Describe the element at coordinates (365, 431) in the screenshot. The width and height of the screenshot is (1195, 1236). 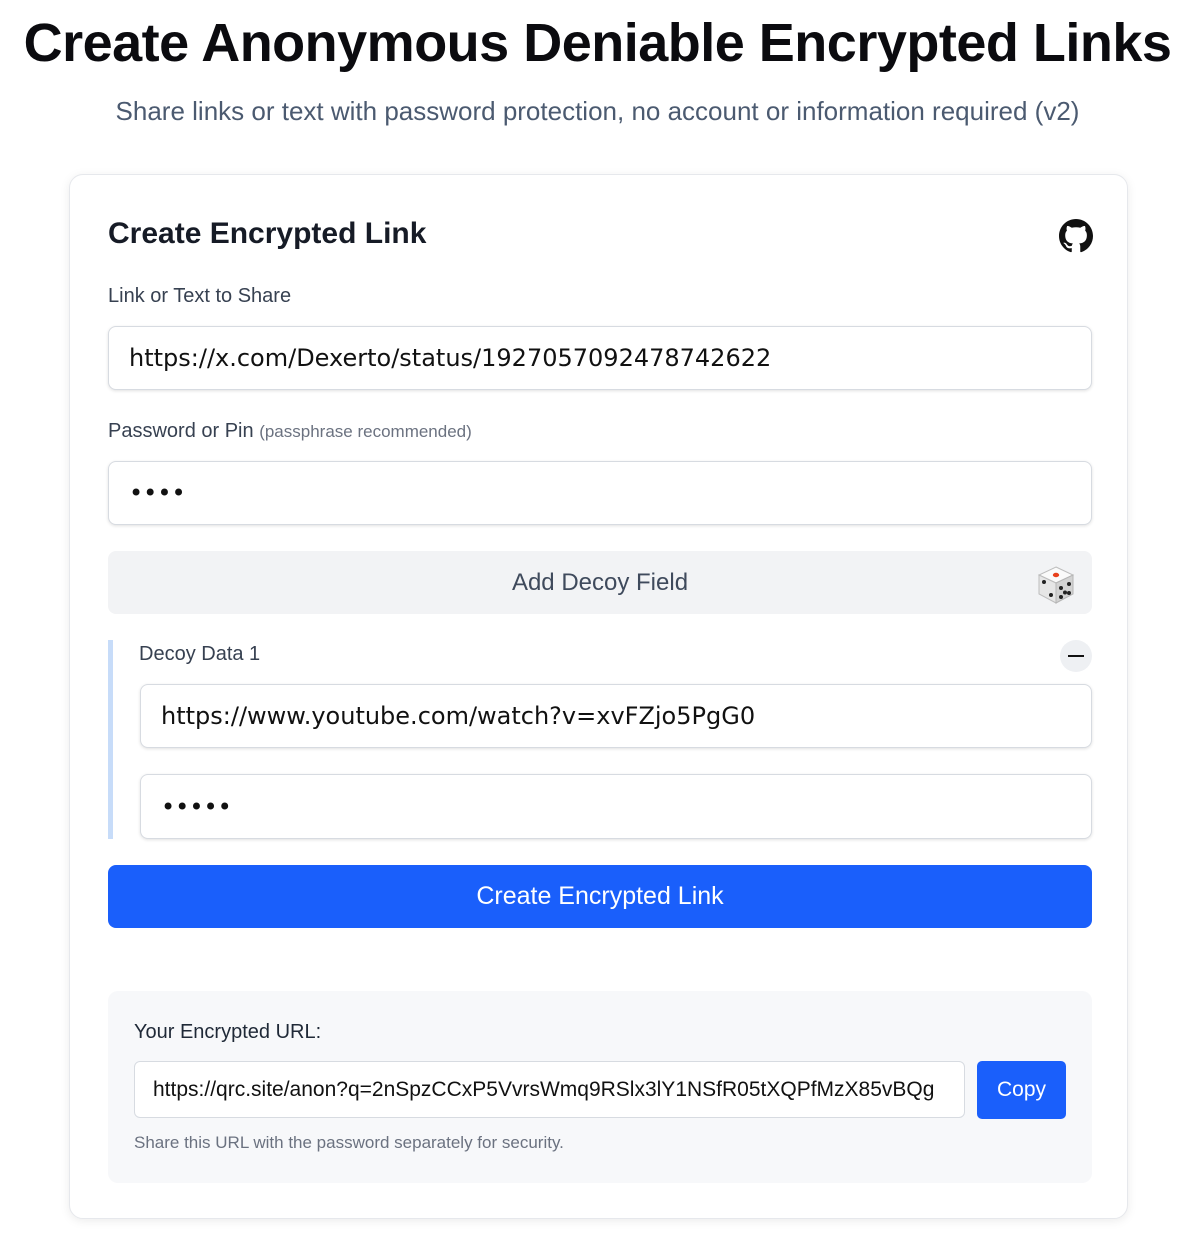
I see `password-hint: (passphrase recommended)` at that location.